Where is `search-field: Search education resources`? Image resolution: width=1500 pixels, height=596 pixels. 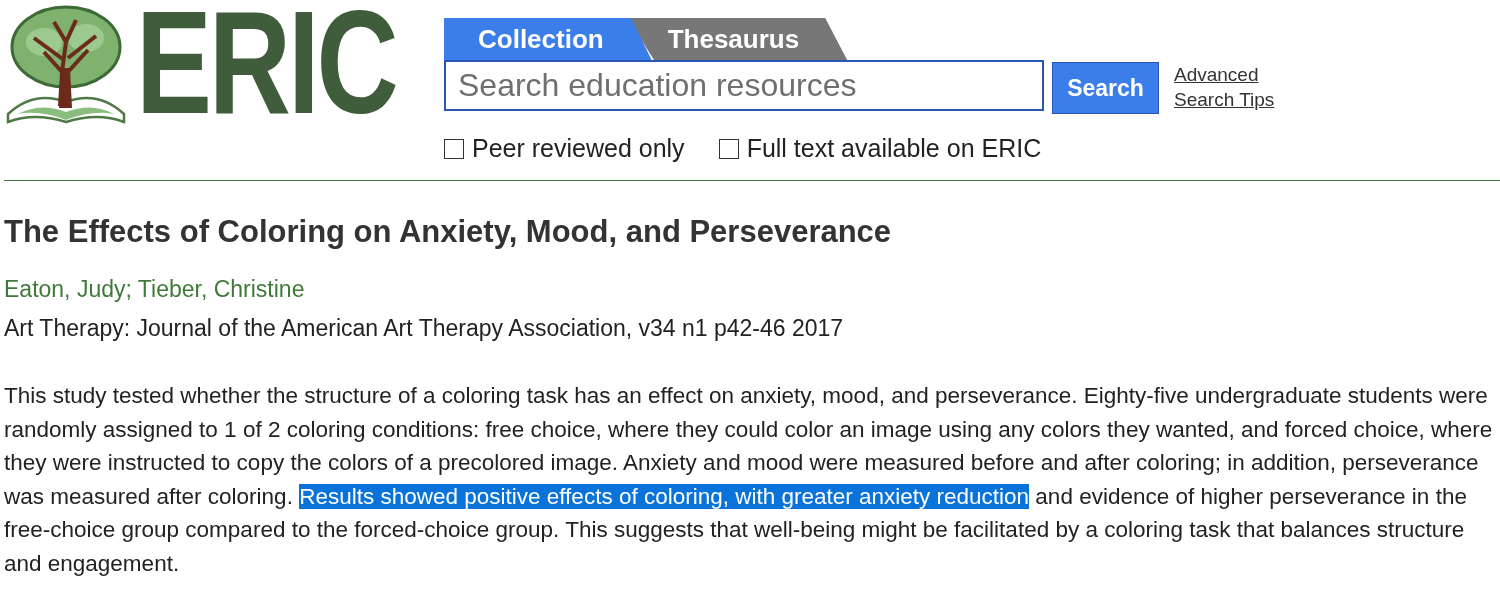 search-field: Search education resources is located at coordinates (744, 85).